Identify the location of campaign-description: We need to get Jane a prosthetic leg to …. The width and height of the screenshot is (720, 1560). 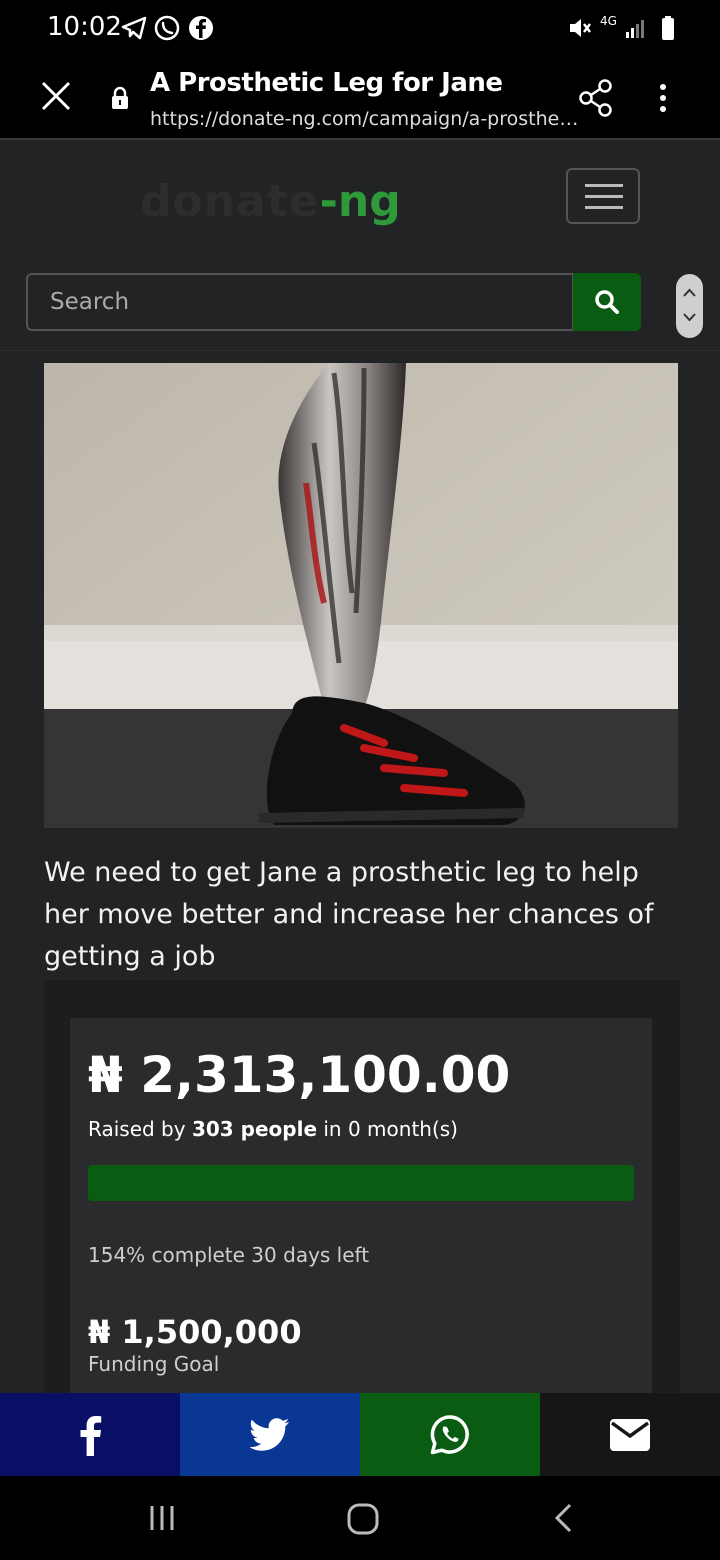
(349, 914).